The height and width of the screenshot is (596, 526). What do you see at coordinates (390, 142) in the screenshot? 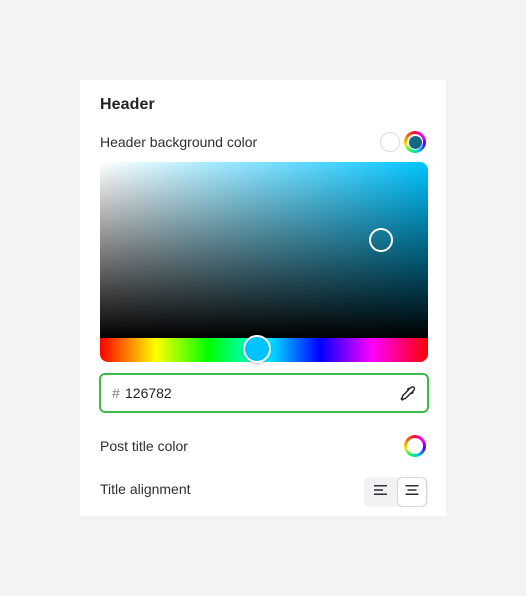
I see `swatch-none` at bounding box center [390, 142].